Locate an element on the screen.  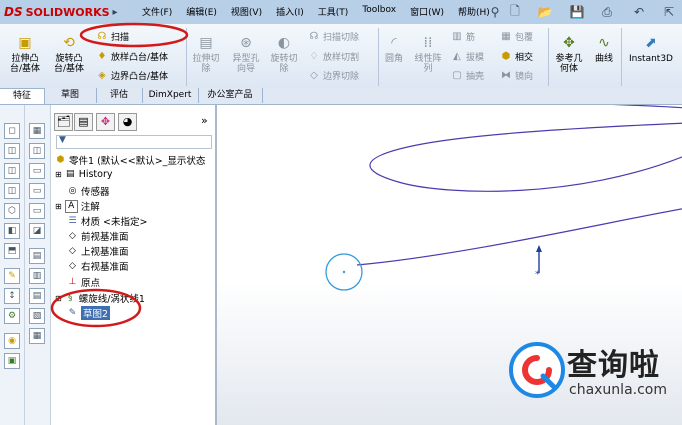
view-cube-icon: ◻ is located at coordinates (12, 131).